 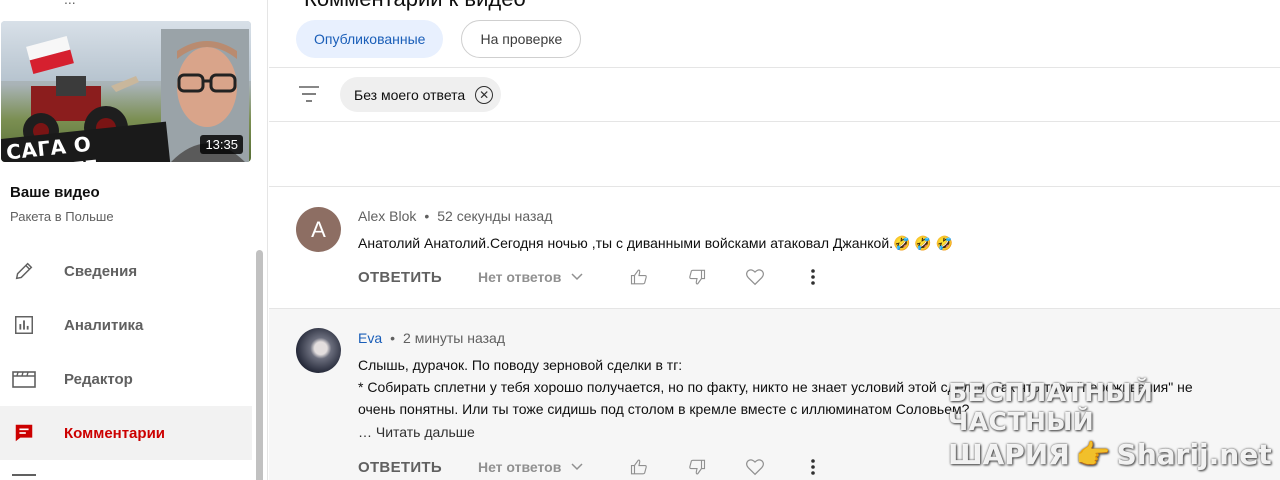 I want to click on filter-chip-label: Без моего ответа, so click(x=410, y=94).